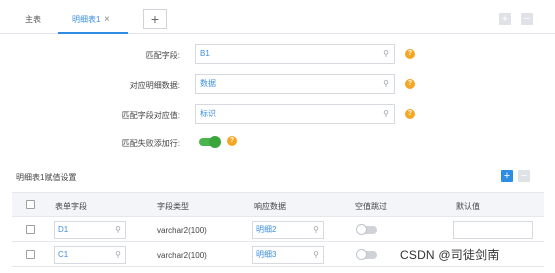 Image resolution: width=555 pixels, height=273 pixels. I want to click on col-skip-empty: 空值跳过, so click(371, 206).